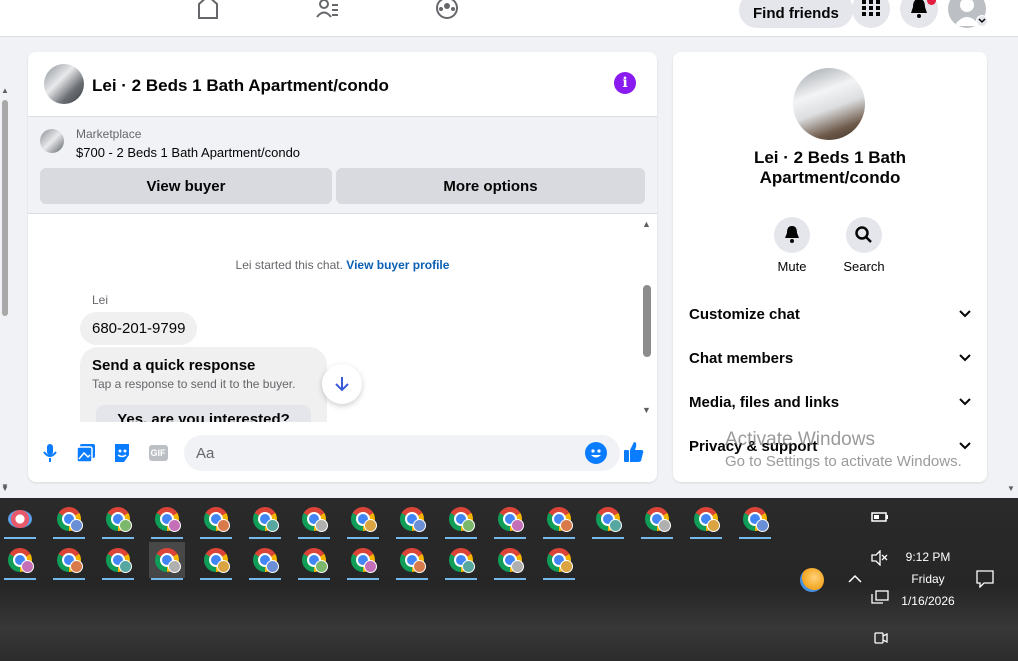  Describe the element at coordinates (928, 557) in the screenshot. I see `clock-time: 9:12 PM` at that location.